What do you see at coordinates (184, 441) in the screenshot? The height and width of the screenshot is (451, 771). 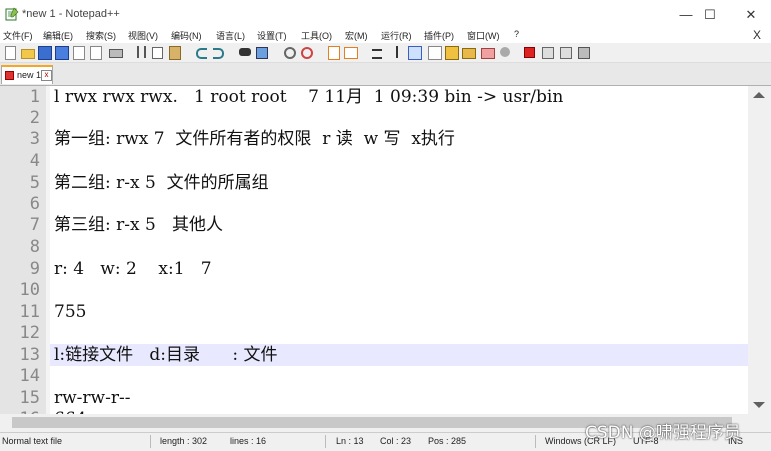 I see `status-length: length : 302` at bounding box center [184, 441].